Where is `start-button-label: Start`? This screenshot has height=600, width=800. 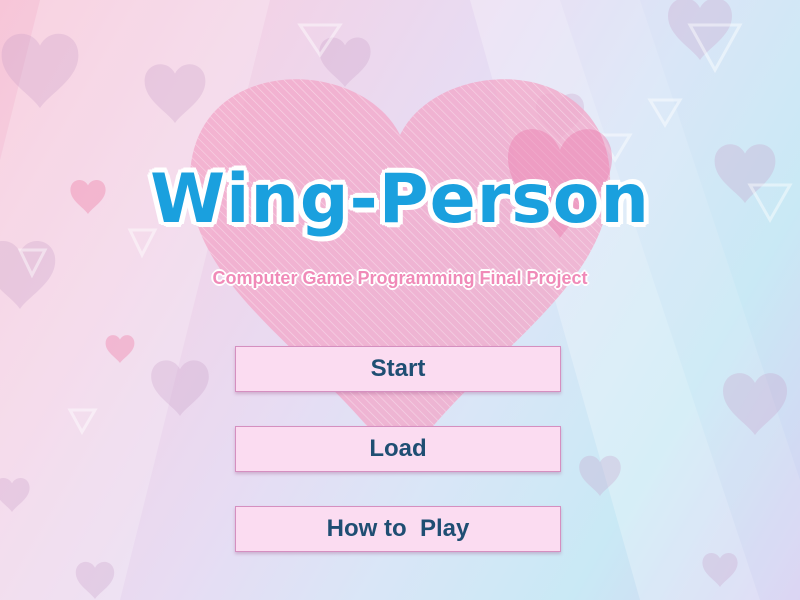 start-button-label: Start is located at coordinates (398, 368).